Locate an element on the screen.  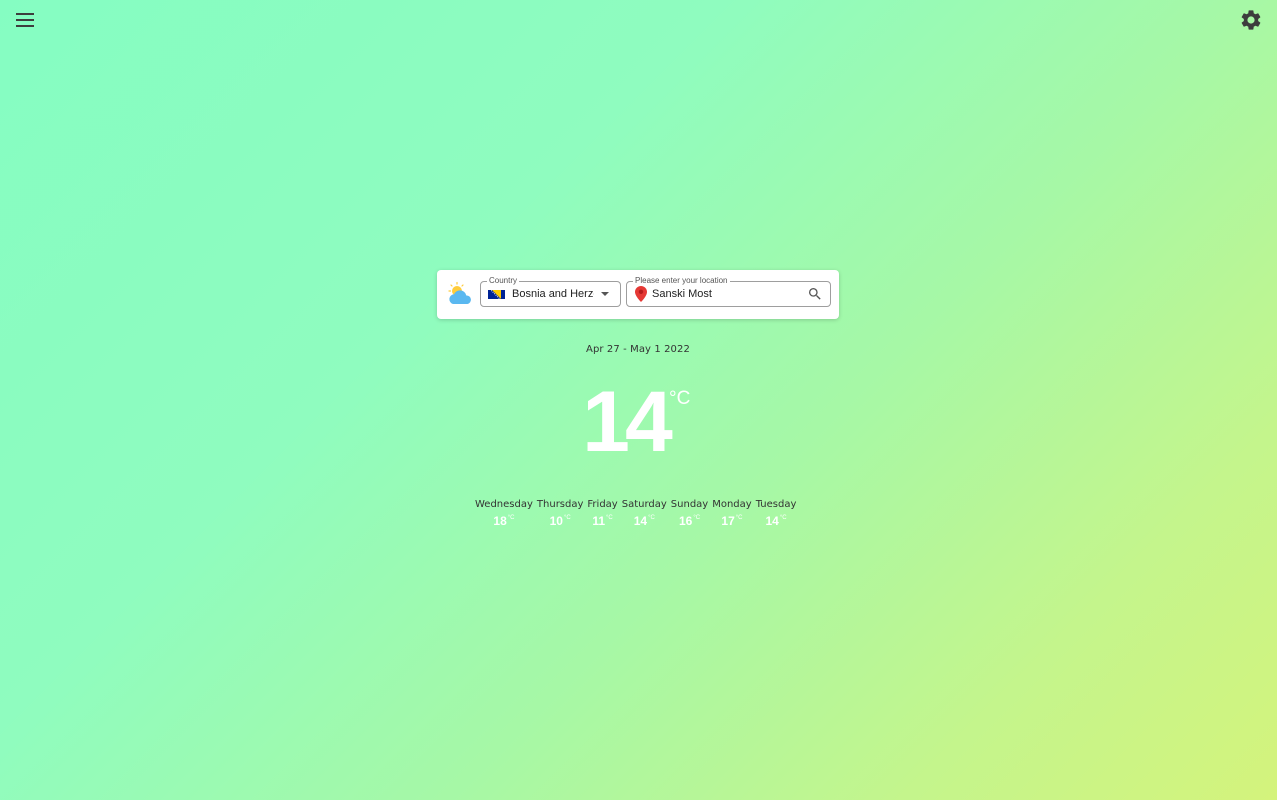
forecast-day-temp: 17°C is located at coordinates (731, 521).